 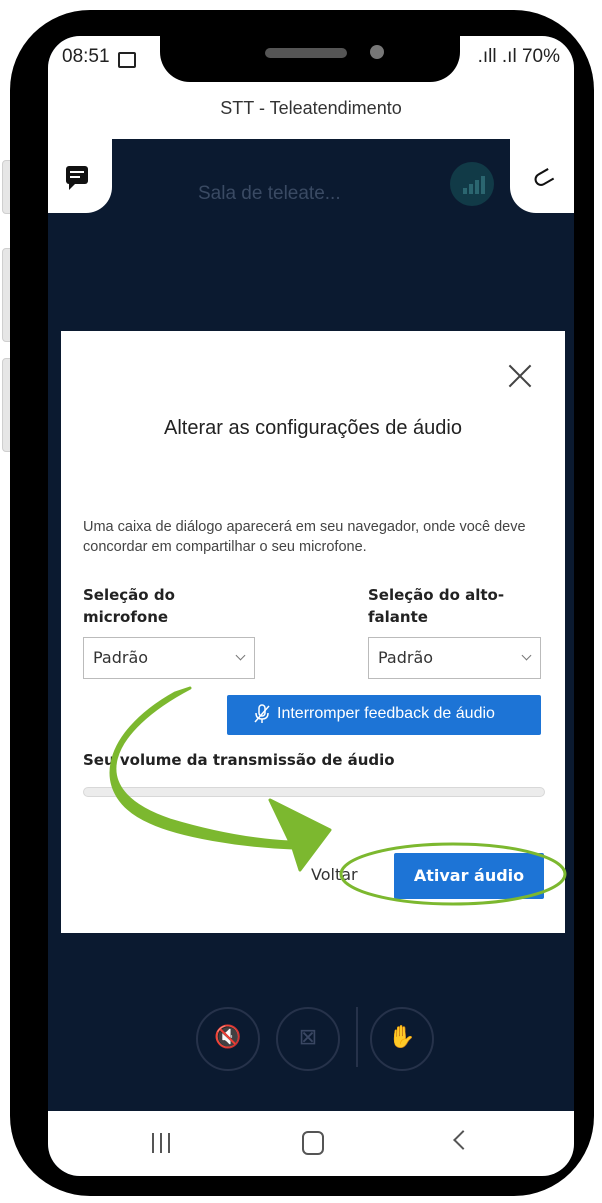 I want to click on front-camera, so click(x=377, y=52).